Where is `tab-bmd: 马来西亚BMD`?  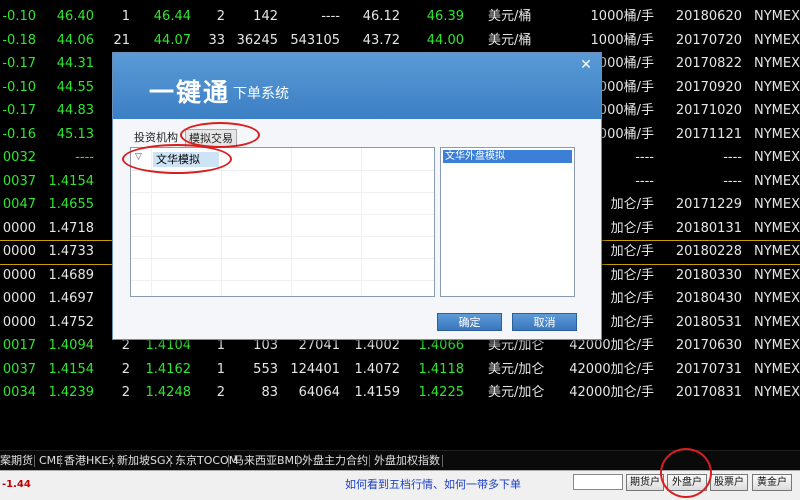
tab-bmd: 马来西亚BMD is located at coordinates (268, 461).